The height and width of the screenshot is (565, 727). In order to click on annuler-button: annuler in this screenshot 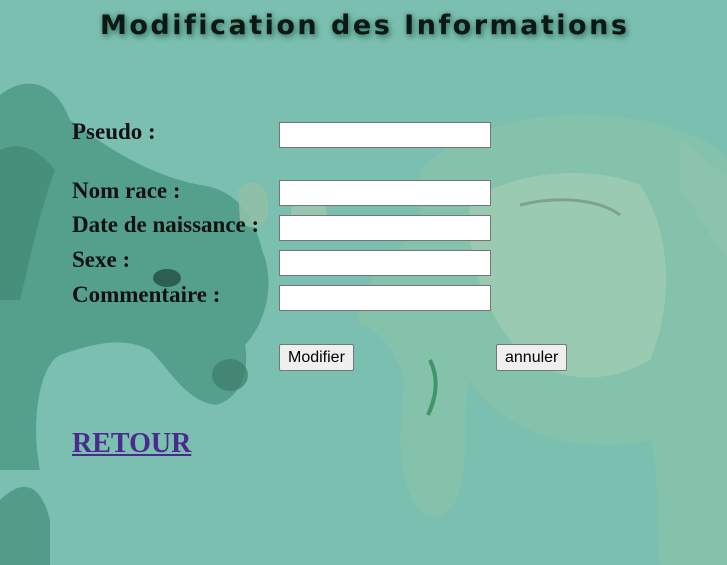, I will do `click(532, 357)`.